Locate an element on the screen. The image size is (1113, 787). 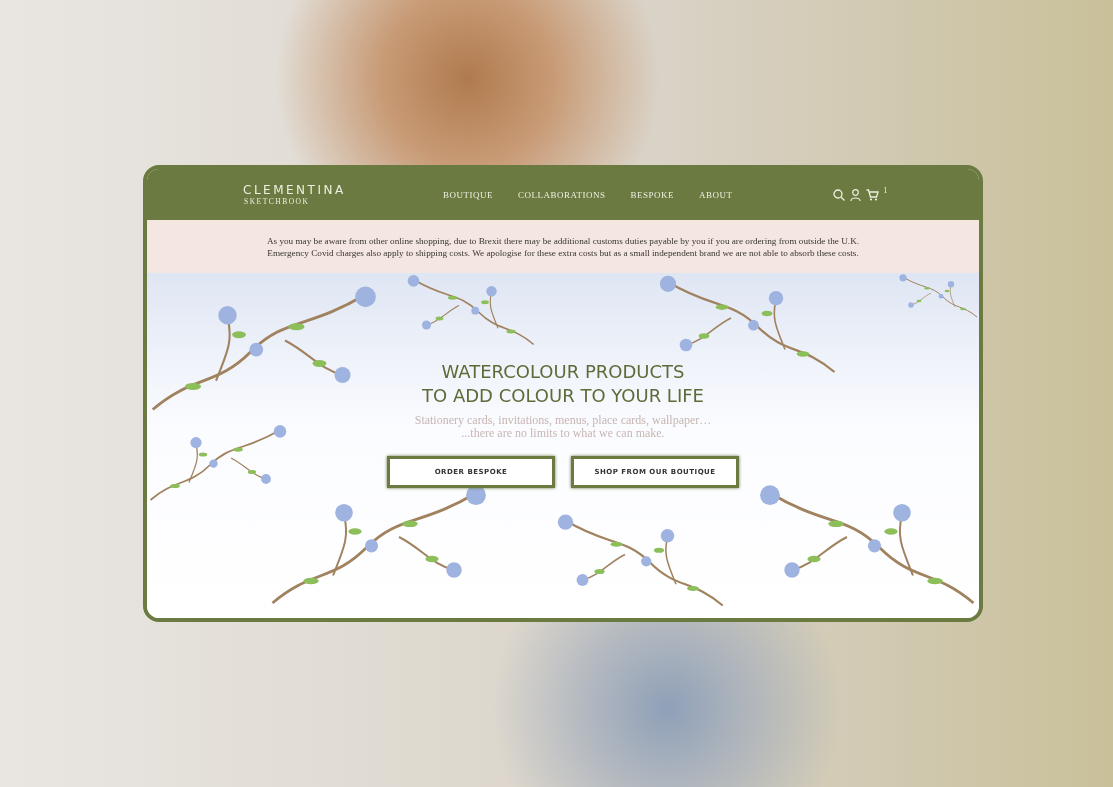
nav-link: ABOUT is located at coordinates (716, 194).